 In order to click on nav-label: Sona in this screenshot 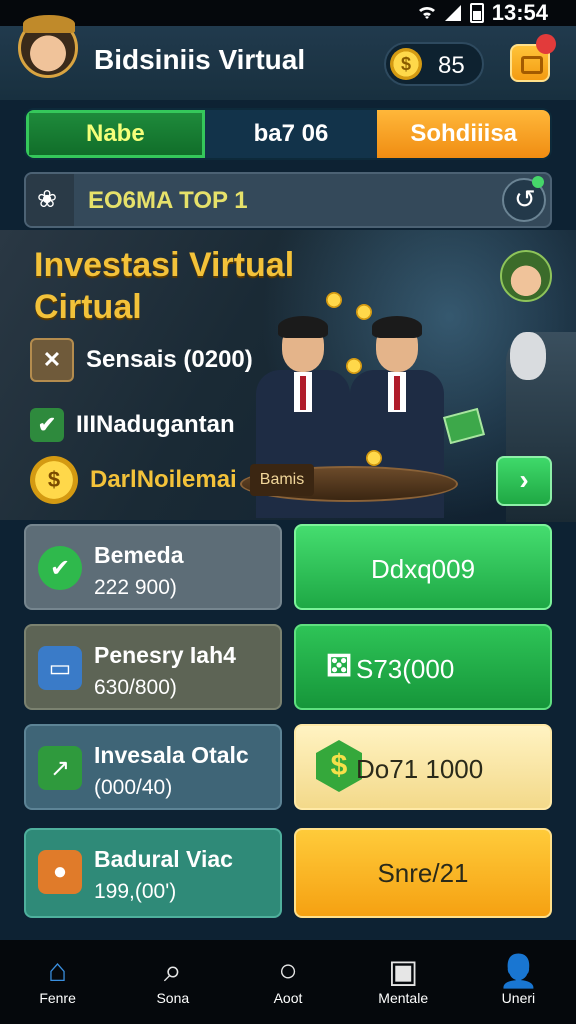, I will do `click(173, 998)`.